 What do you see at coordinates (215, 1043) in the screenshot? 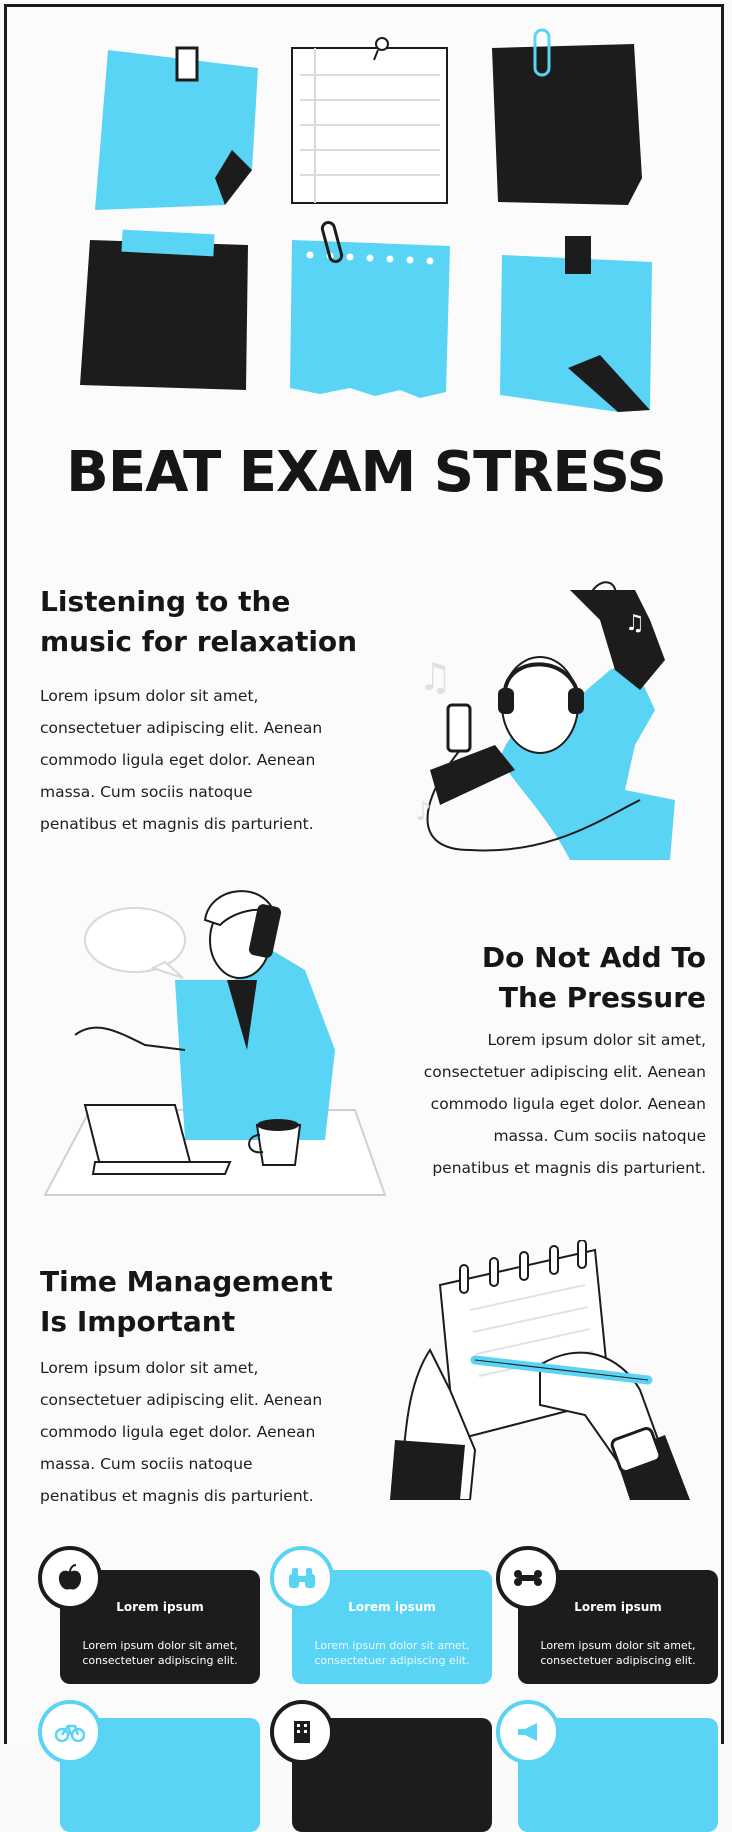
I see `phone-call-illustration` at bounding box center [215, 1043].